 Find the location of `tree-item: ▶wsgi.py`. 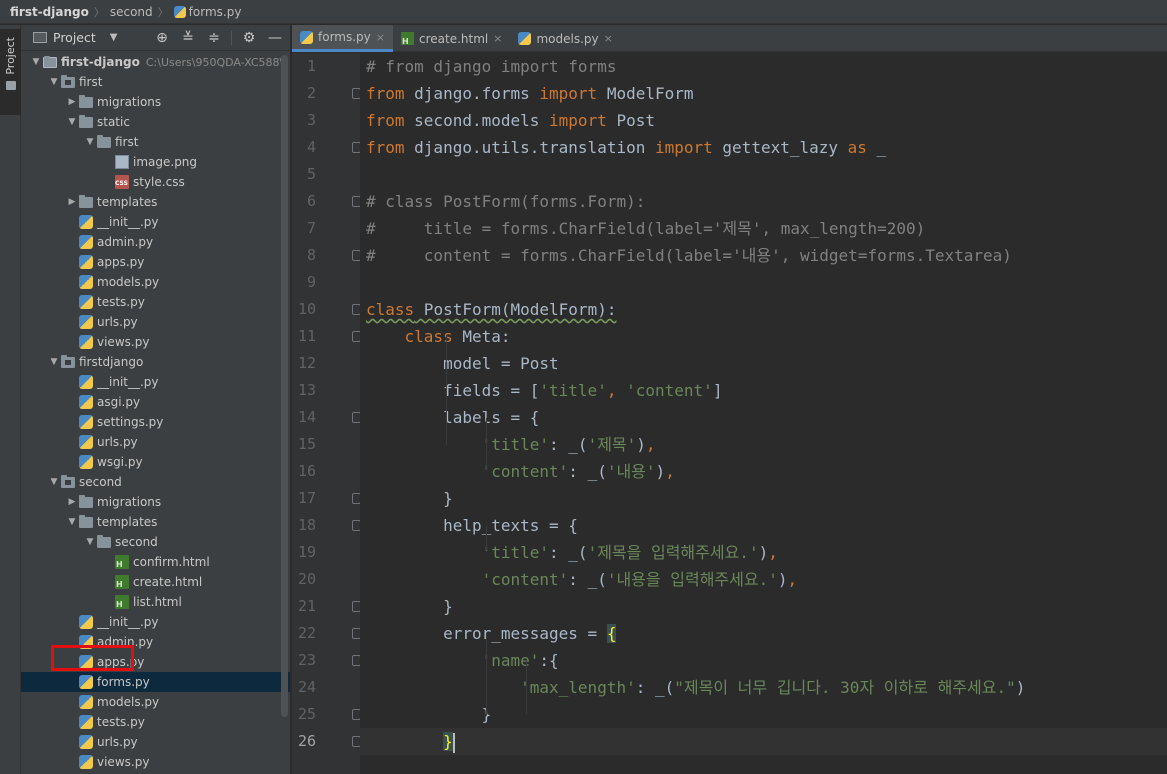

tree-item: ▶wsgi.py is located at coordinates (155, 462).